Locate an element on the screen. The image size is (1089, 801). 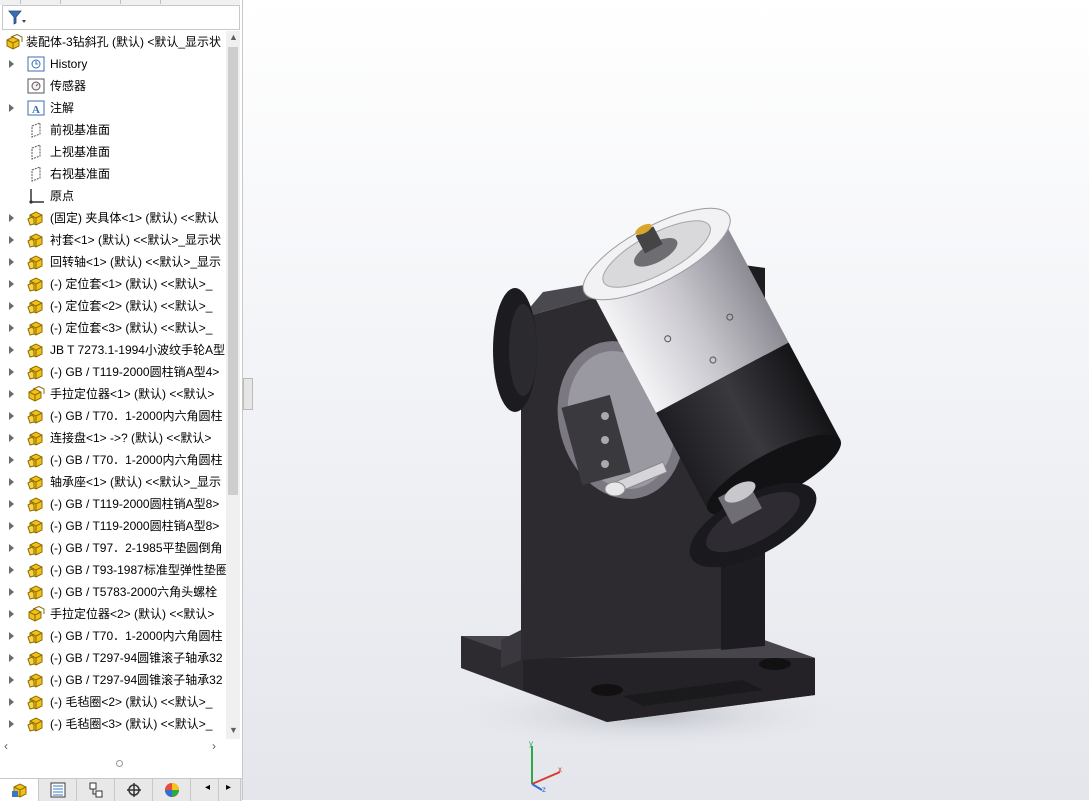
tree-item: (-) 定位套<2> (默认) <<默认>_ is located at coordinates (113, 306).